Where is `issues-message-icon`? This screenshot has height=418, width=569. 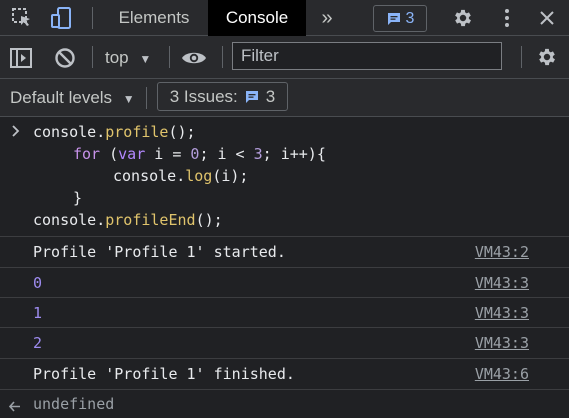
issues-message-icon is located at coordinates (252, 97).